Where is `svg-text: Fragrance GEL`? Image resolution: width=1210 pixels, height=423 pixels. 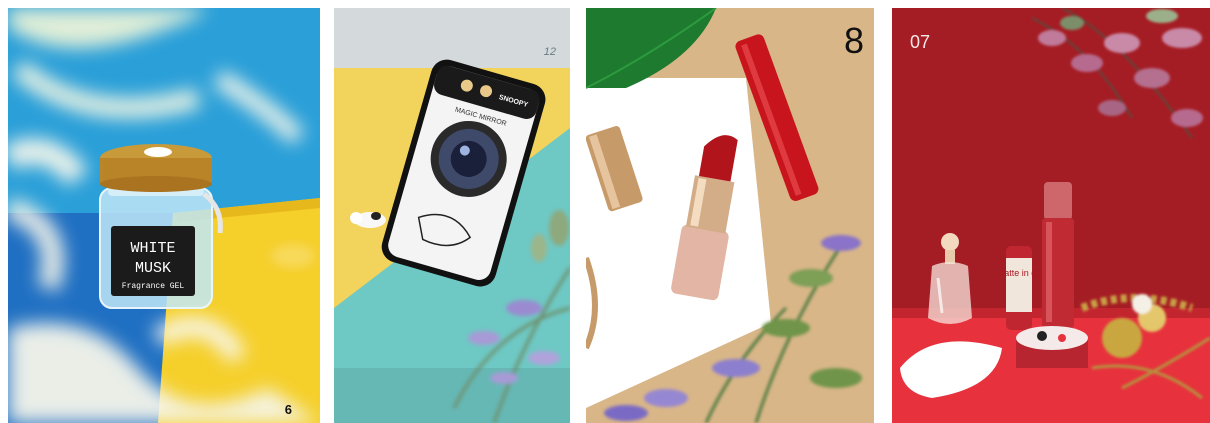
svg-text: Fragrance GEL is located at coordinates (153, 286).